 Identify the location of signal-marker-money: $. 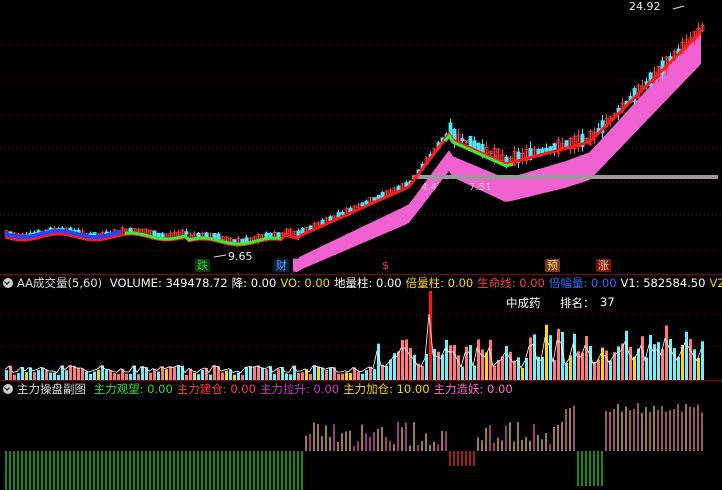
(385, 265).